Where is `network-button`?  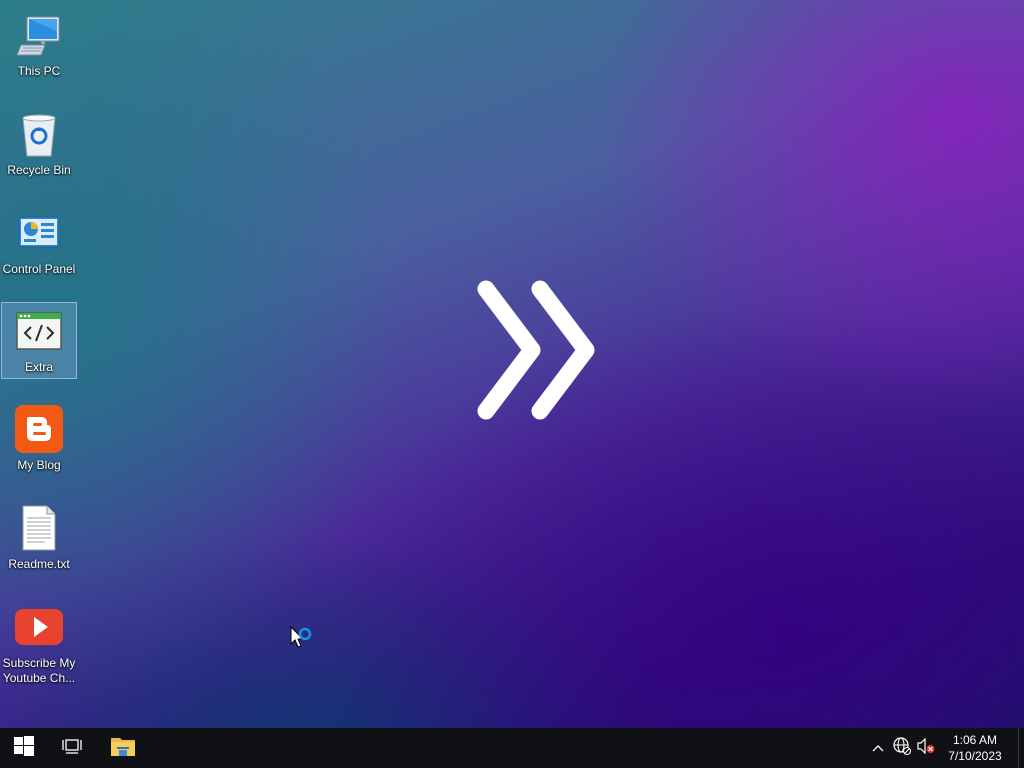
network-button is located at coordinates (902, 748).